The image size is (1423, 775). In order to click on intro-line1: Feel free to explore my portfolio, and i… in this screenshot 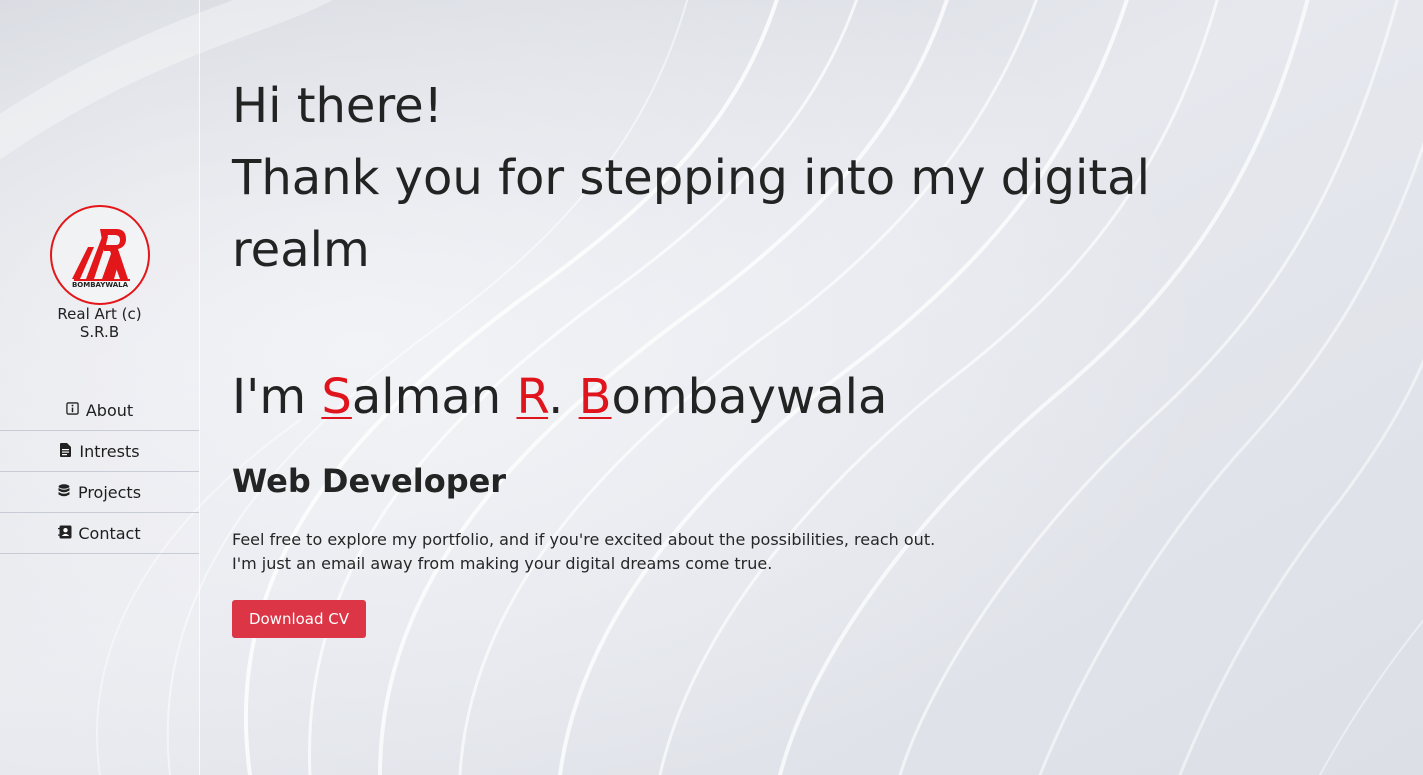, I will do `click(584, 539)`.